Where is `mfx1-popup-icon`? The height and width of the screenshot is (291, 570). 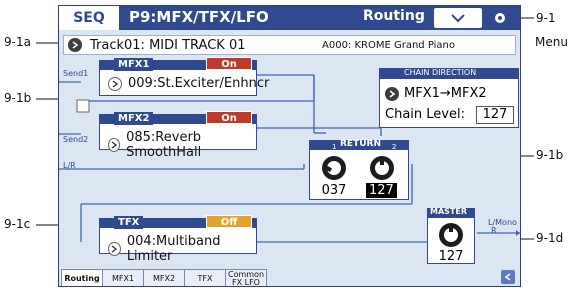 mfx1-popup-icon is located at coordinates (115, 83).